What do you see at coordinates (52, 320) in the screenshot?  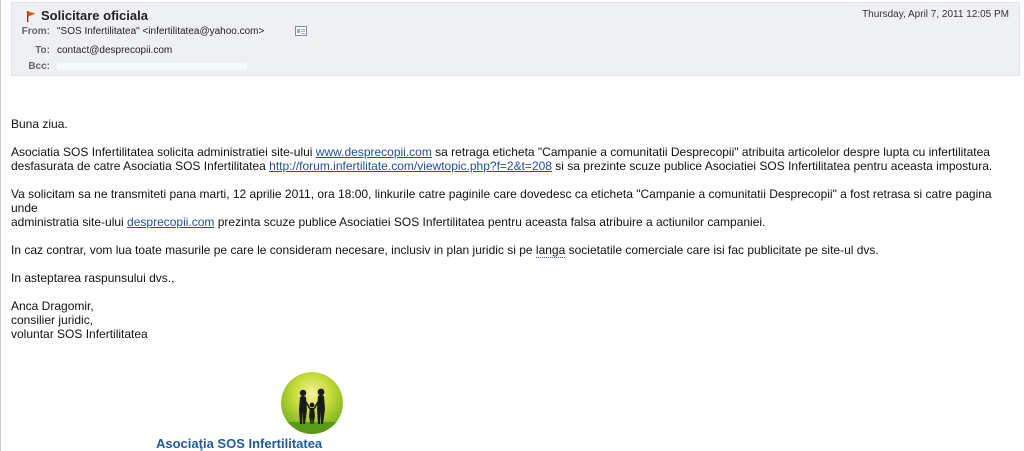 I see `signature-role: consilier juridic,` at bounding box center [52, 320].